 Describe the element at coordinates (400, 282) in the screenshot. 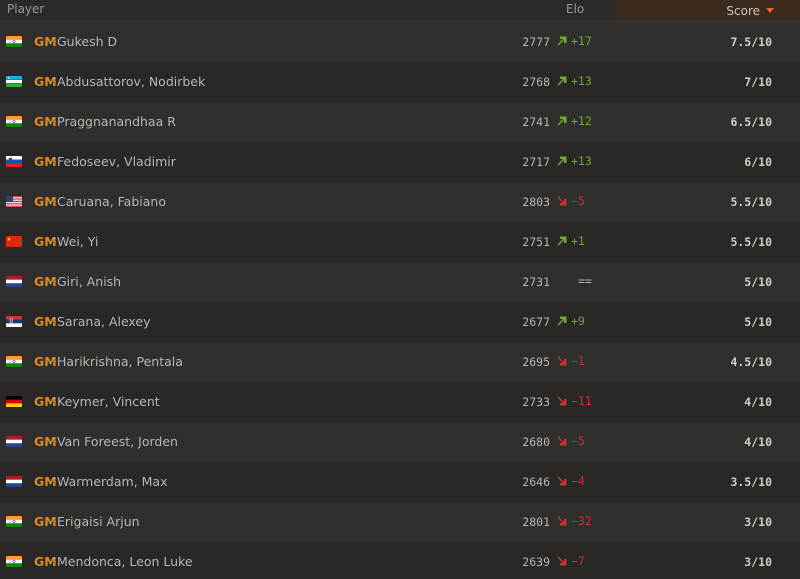

I see `table-row: GM Giri, Anish 2731 == 5/10` at that location.